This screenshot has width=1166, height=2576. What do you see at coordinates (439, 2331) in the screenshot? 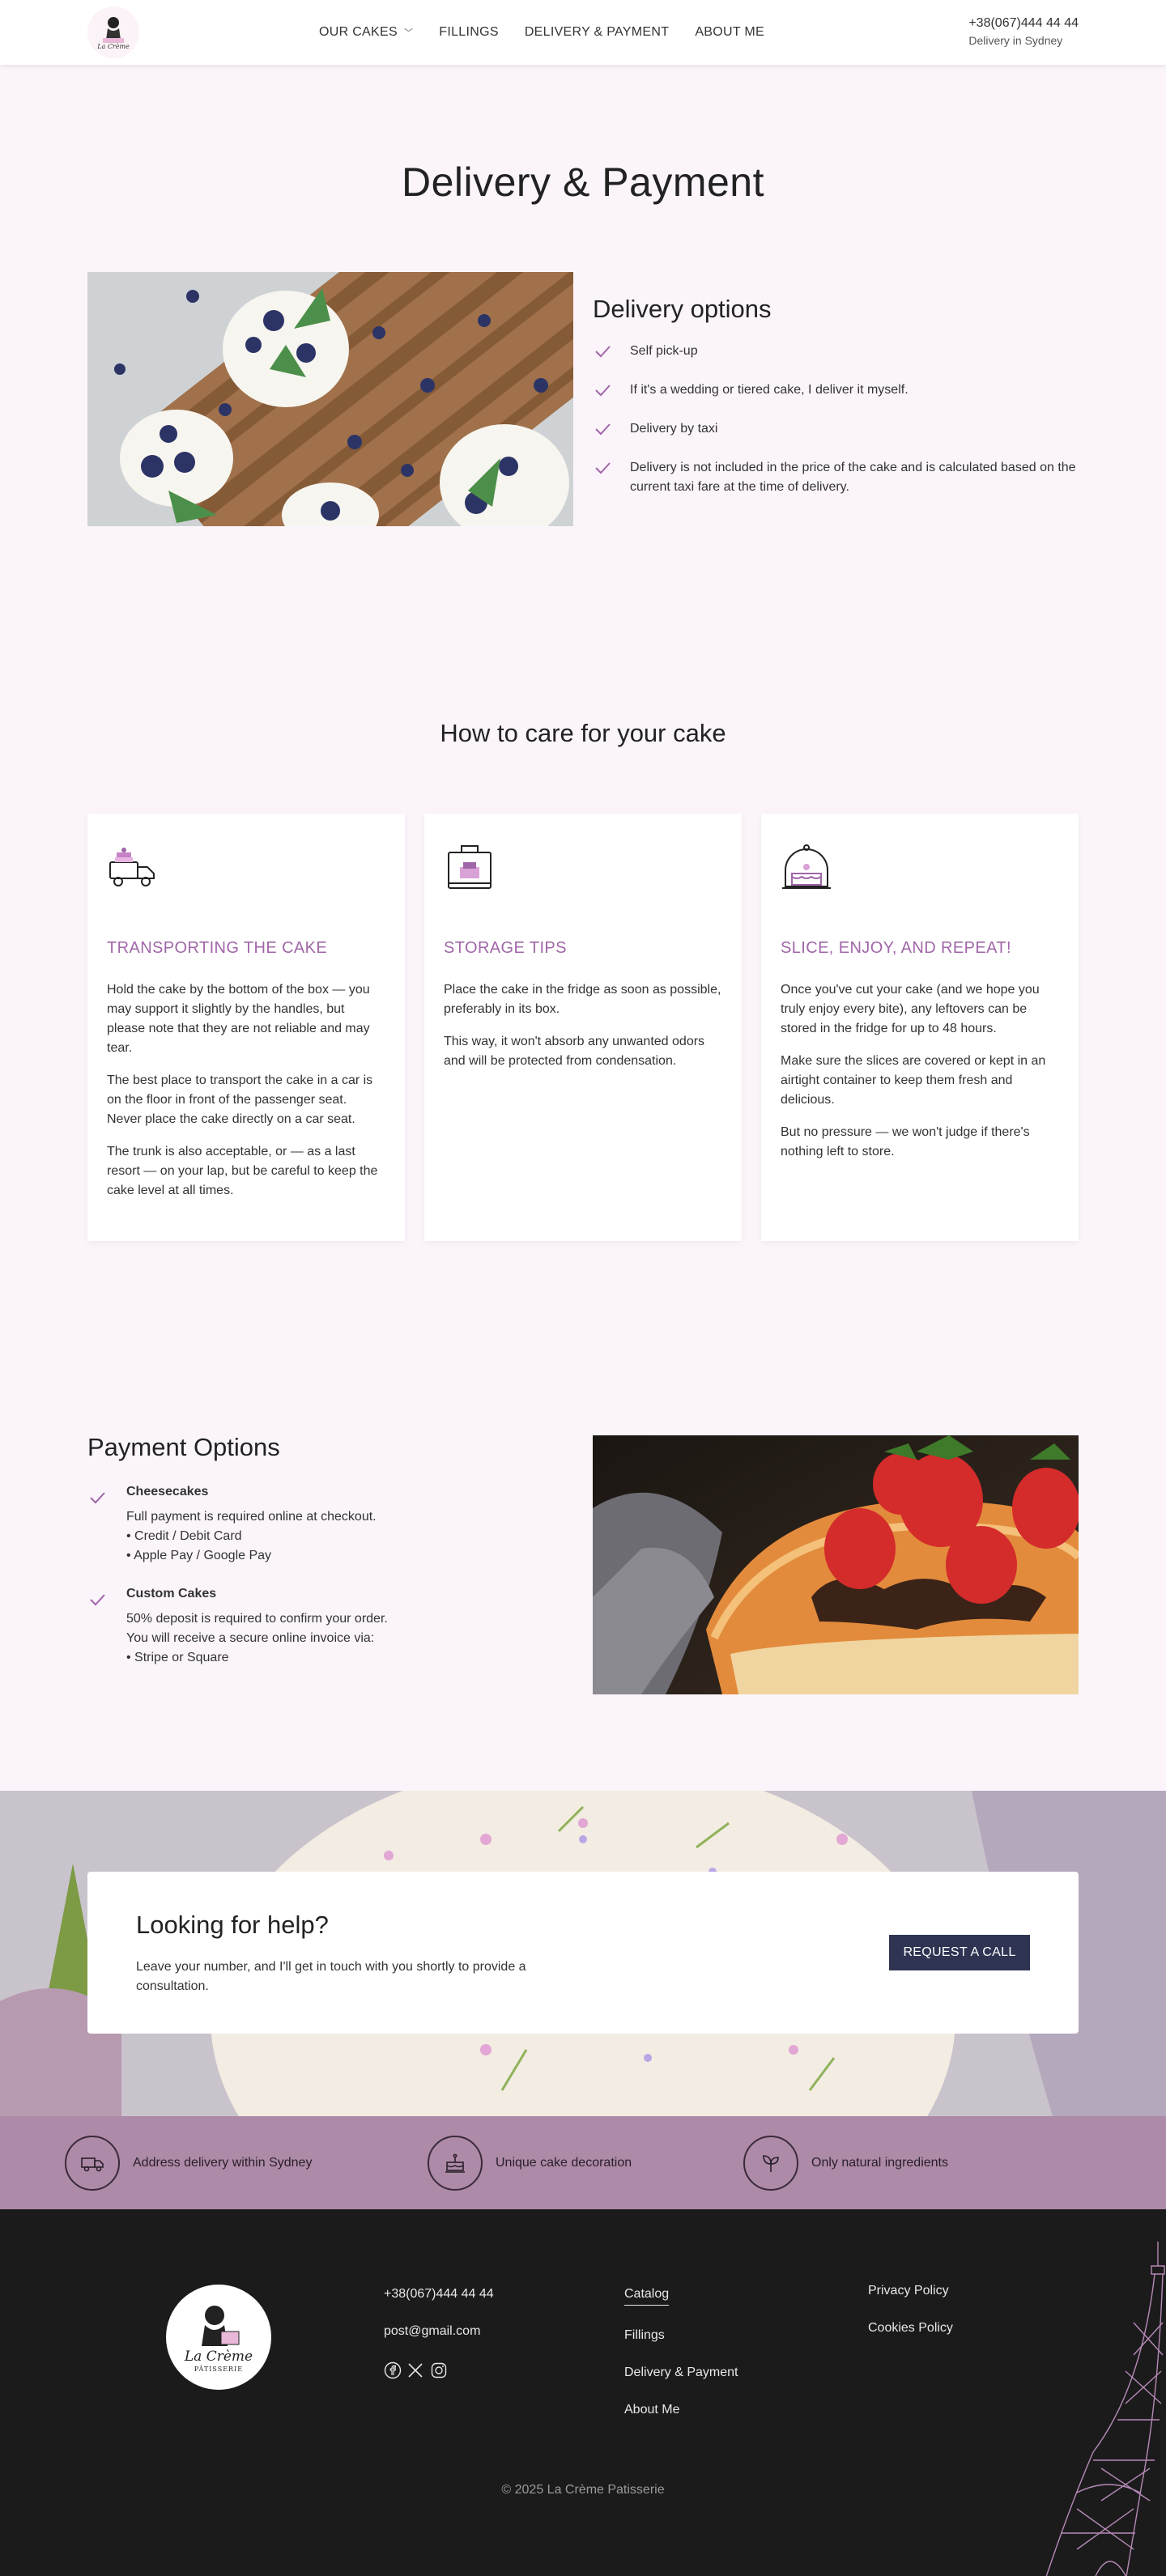
I see `footer-email: post@gmail.com` at bounding box center [439, 2331].